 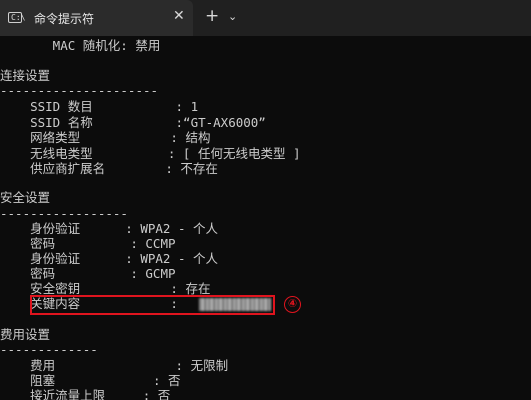 What do you see at coordinates (25, 75) in the screenshot?
I see `connectivity-header: 连接设置` at bounding box center [25, 75].